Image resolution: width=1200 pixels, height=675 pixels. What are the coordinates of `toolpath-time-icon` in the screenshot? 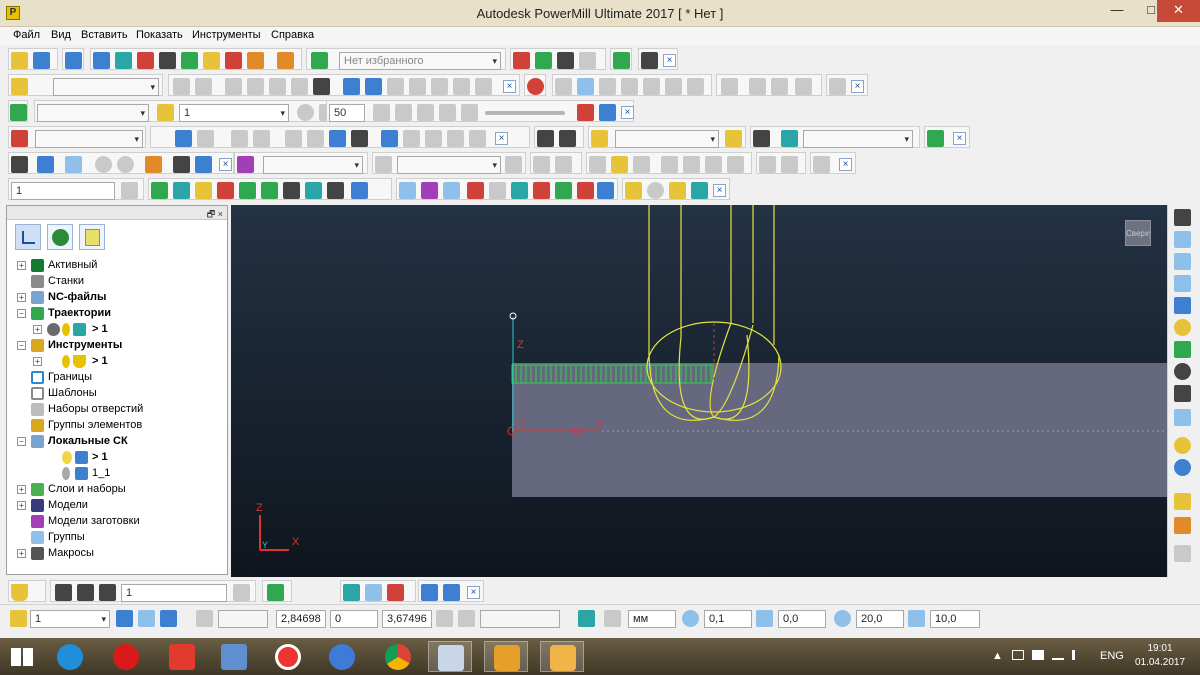 It's located at (335, 190).